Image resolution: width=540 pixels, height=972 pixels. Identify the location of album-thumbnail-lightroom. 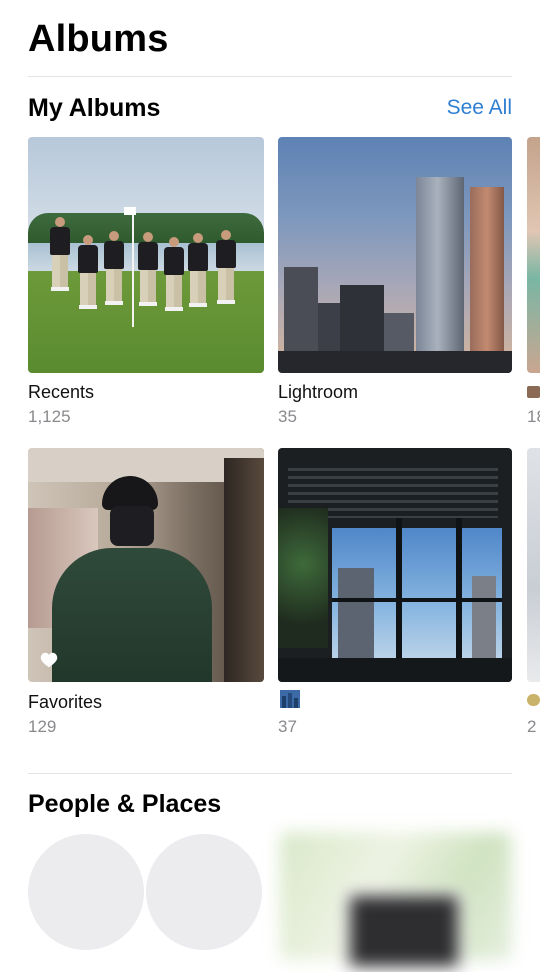
(395, 255).